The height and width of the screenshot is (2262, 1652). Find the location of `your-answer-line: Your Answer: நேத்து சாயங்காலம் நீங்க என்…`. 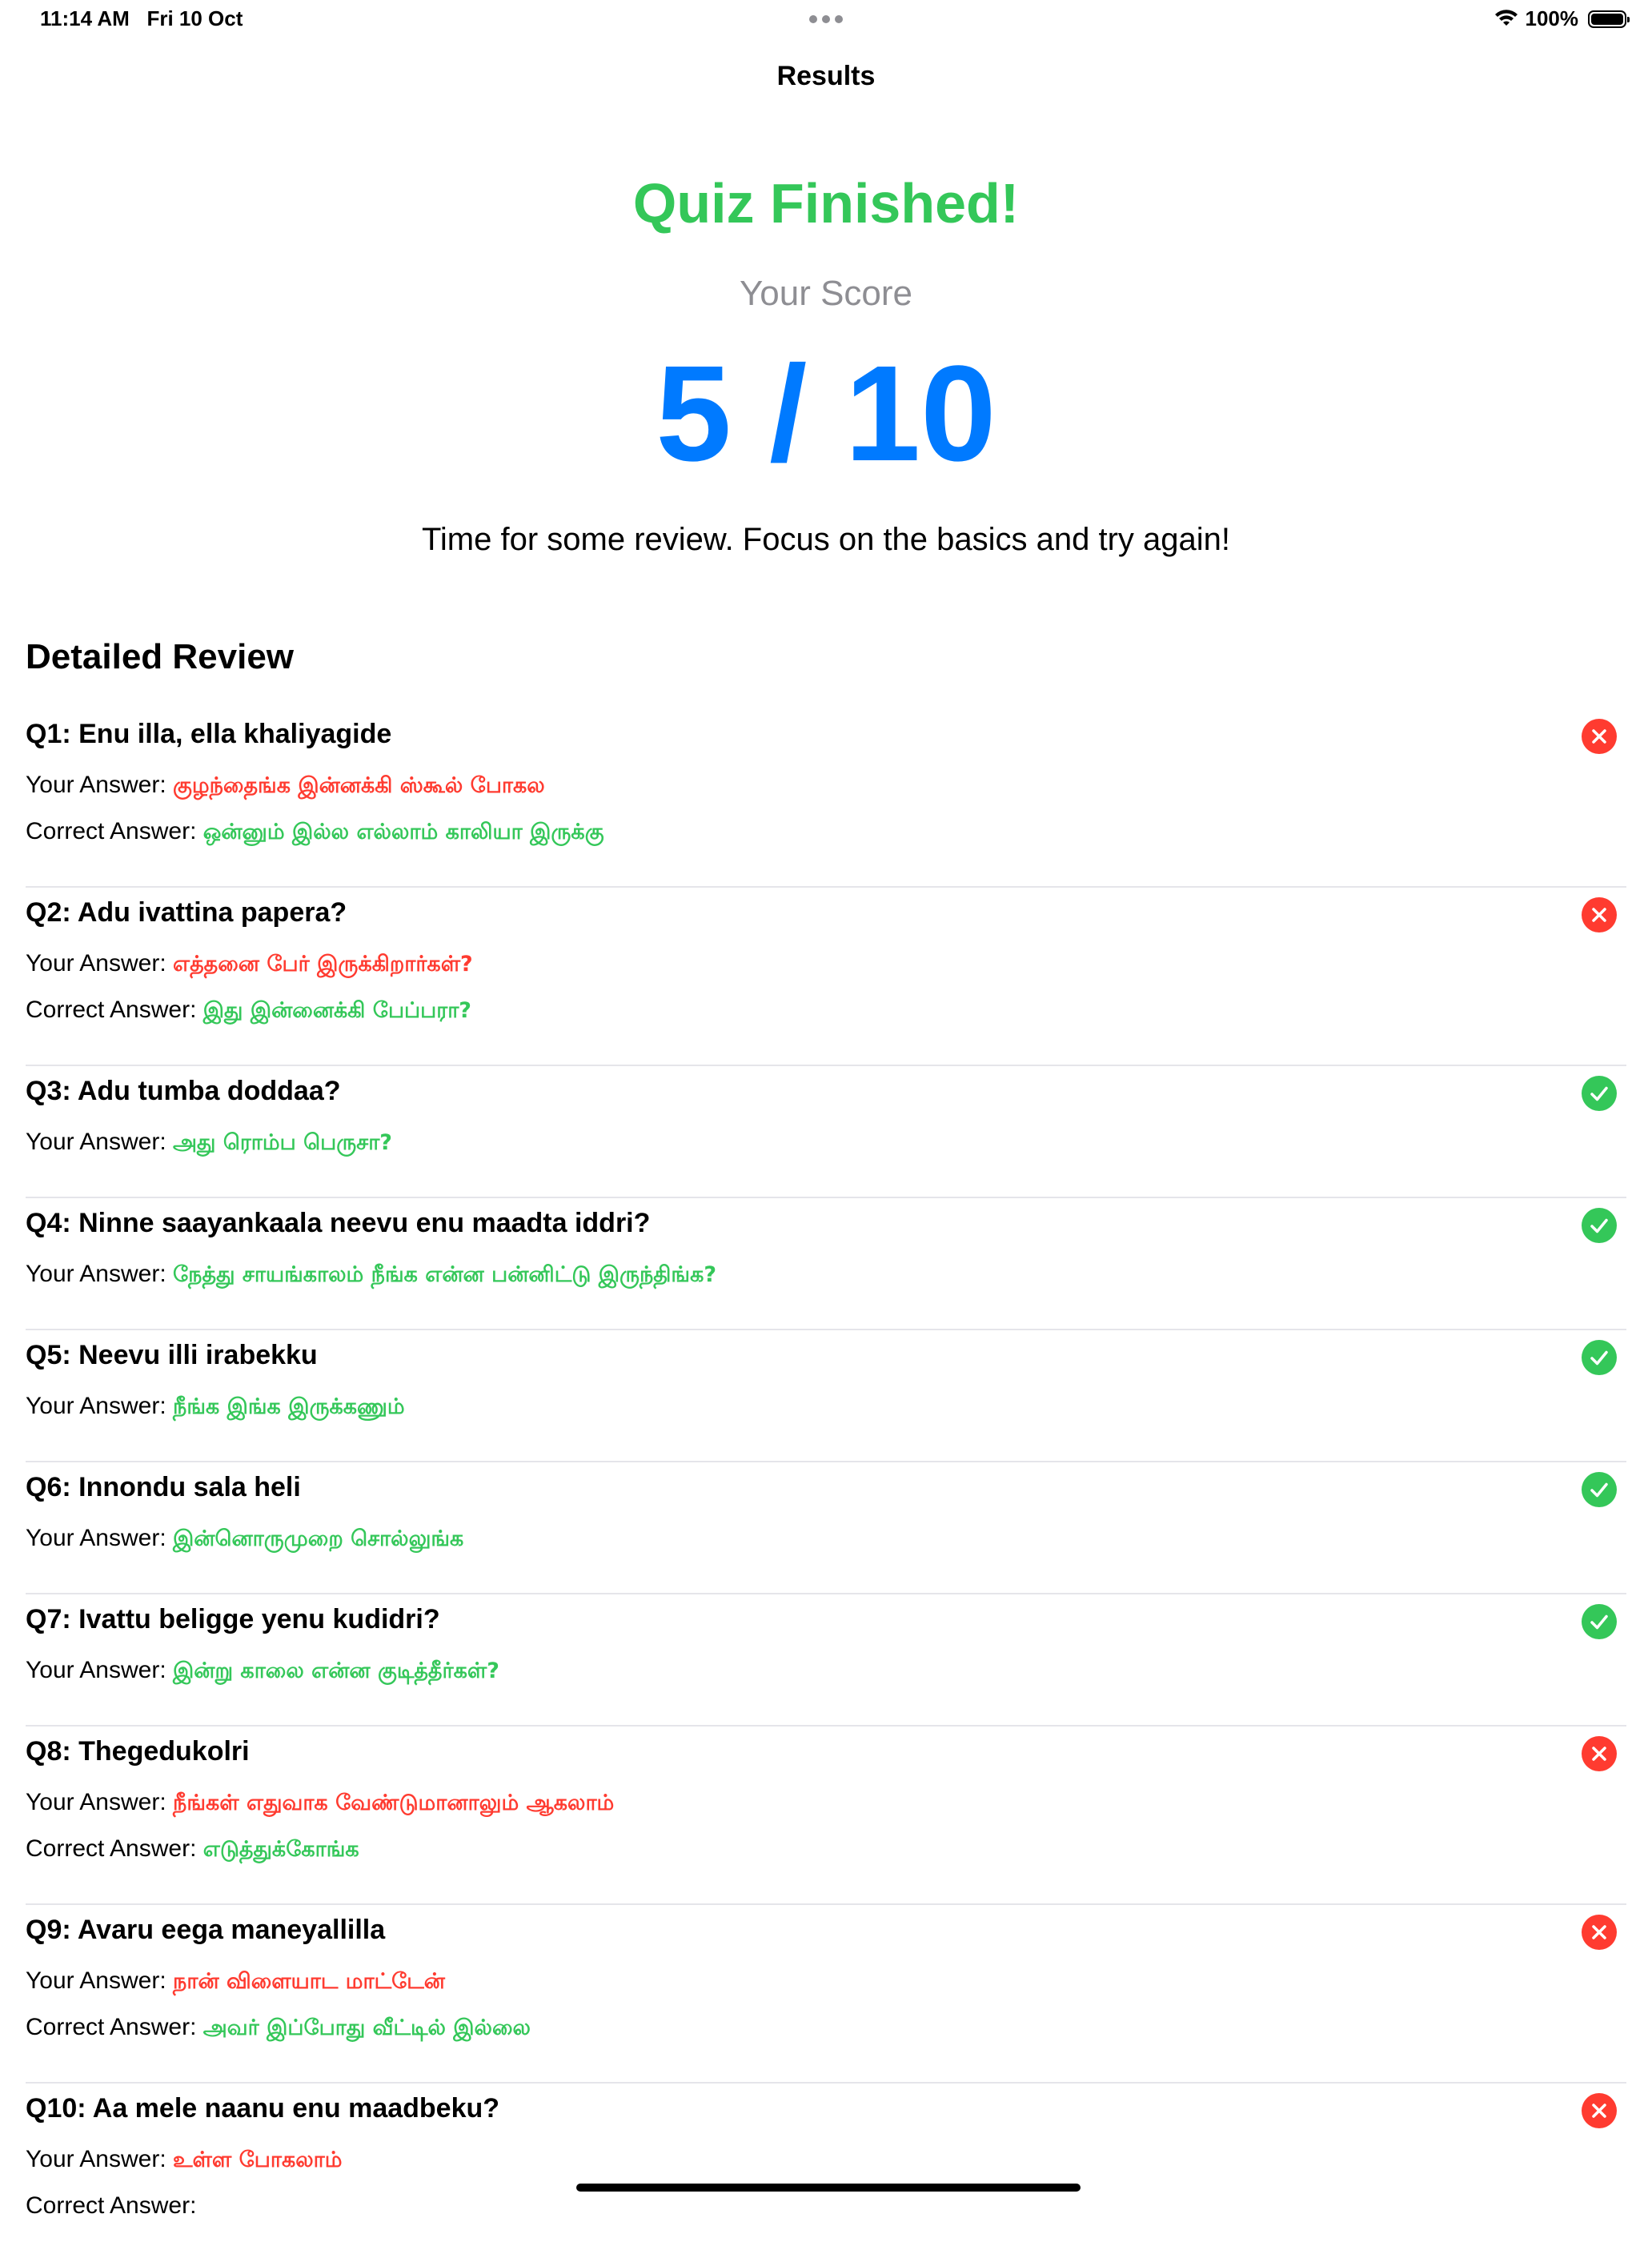

your-answer-line: Your Answer: நேத்து சாயங்காலம் நீங்க என்… is located at coordinates (371, 1275).